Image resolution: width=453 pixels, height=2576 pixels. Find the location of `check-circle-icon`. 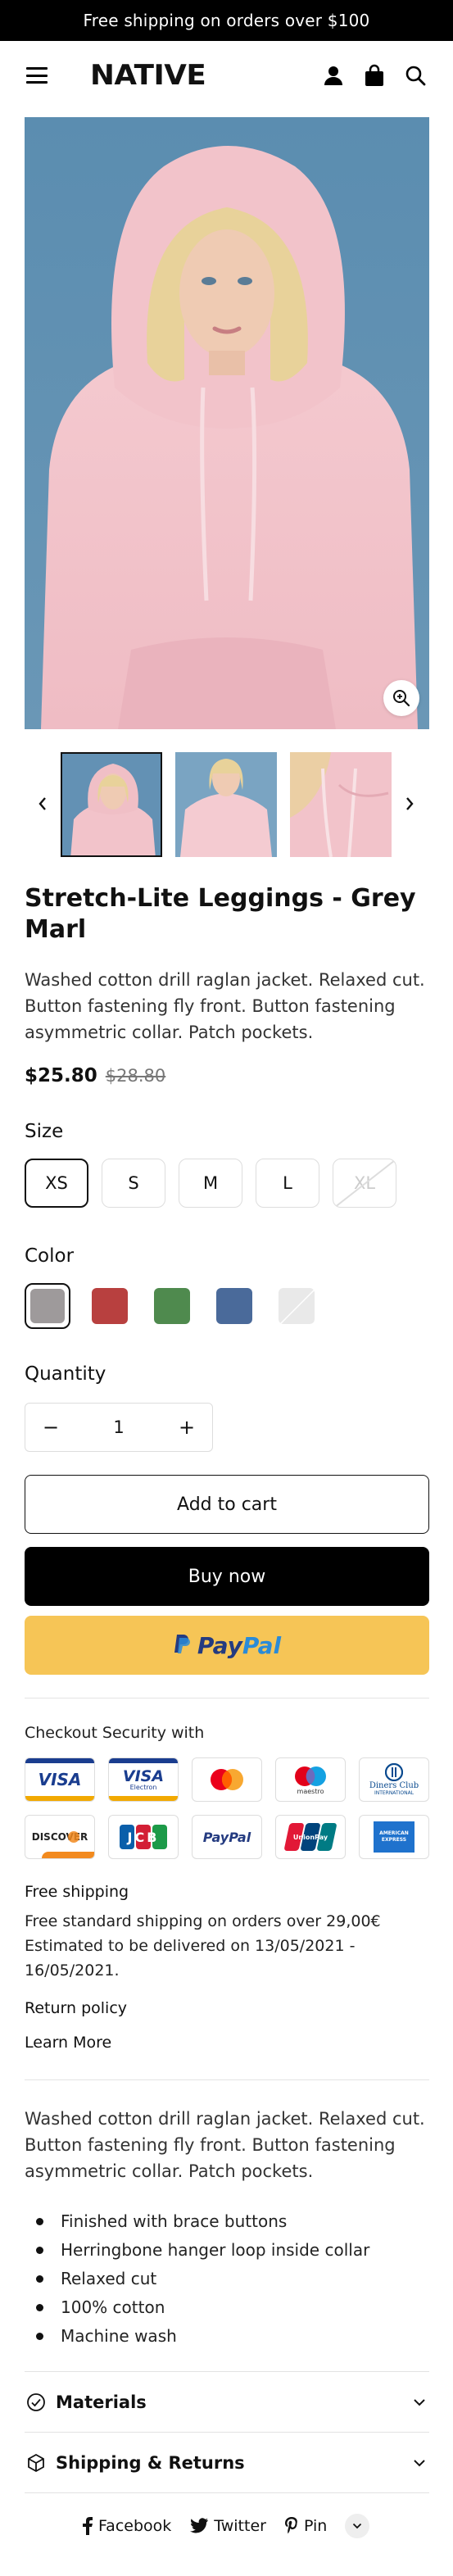

check-circle-icon is located at coordinates (36, 2402).